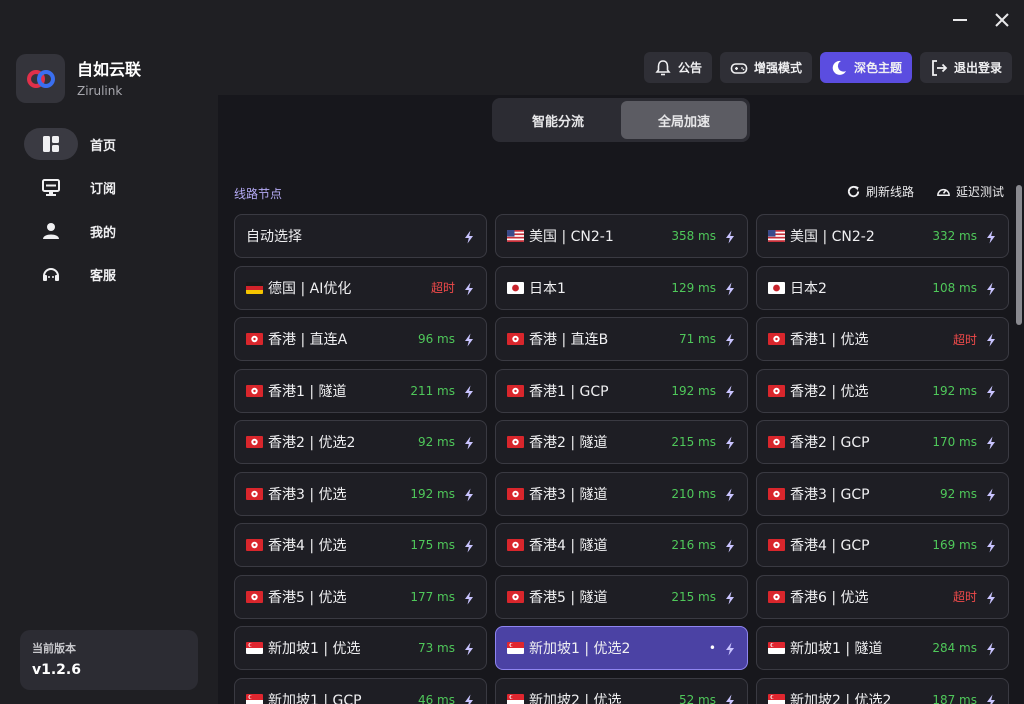 Image resolution: width=1024 pixels, height=704 pixels. I want to click on refresh-button: 刷新线路, so click(880, 191).